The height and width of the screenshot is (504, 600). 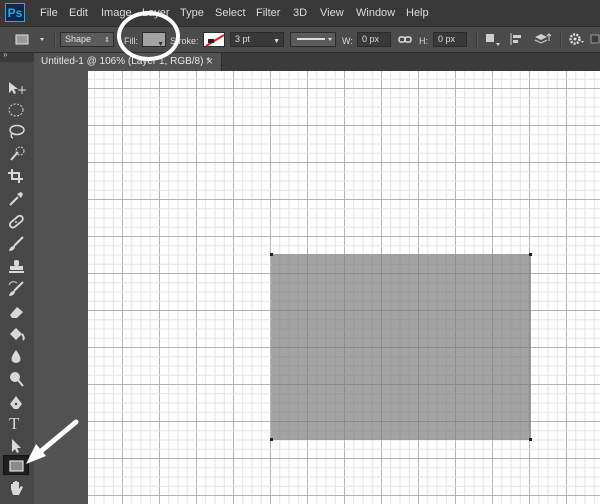 I want to click on document-tab-label: Untitled-1 @ 106% (Layer 1, RGB/8) *, so click(x=126, y=61).